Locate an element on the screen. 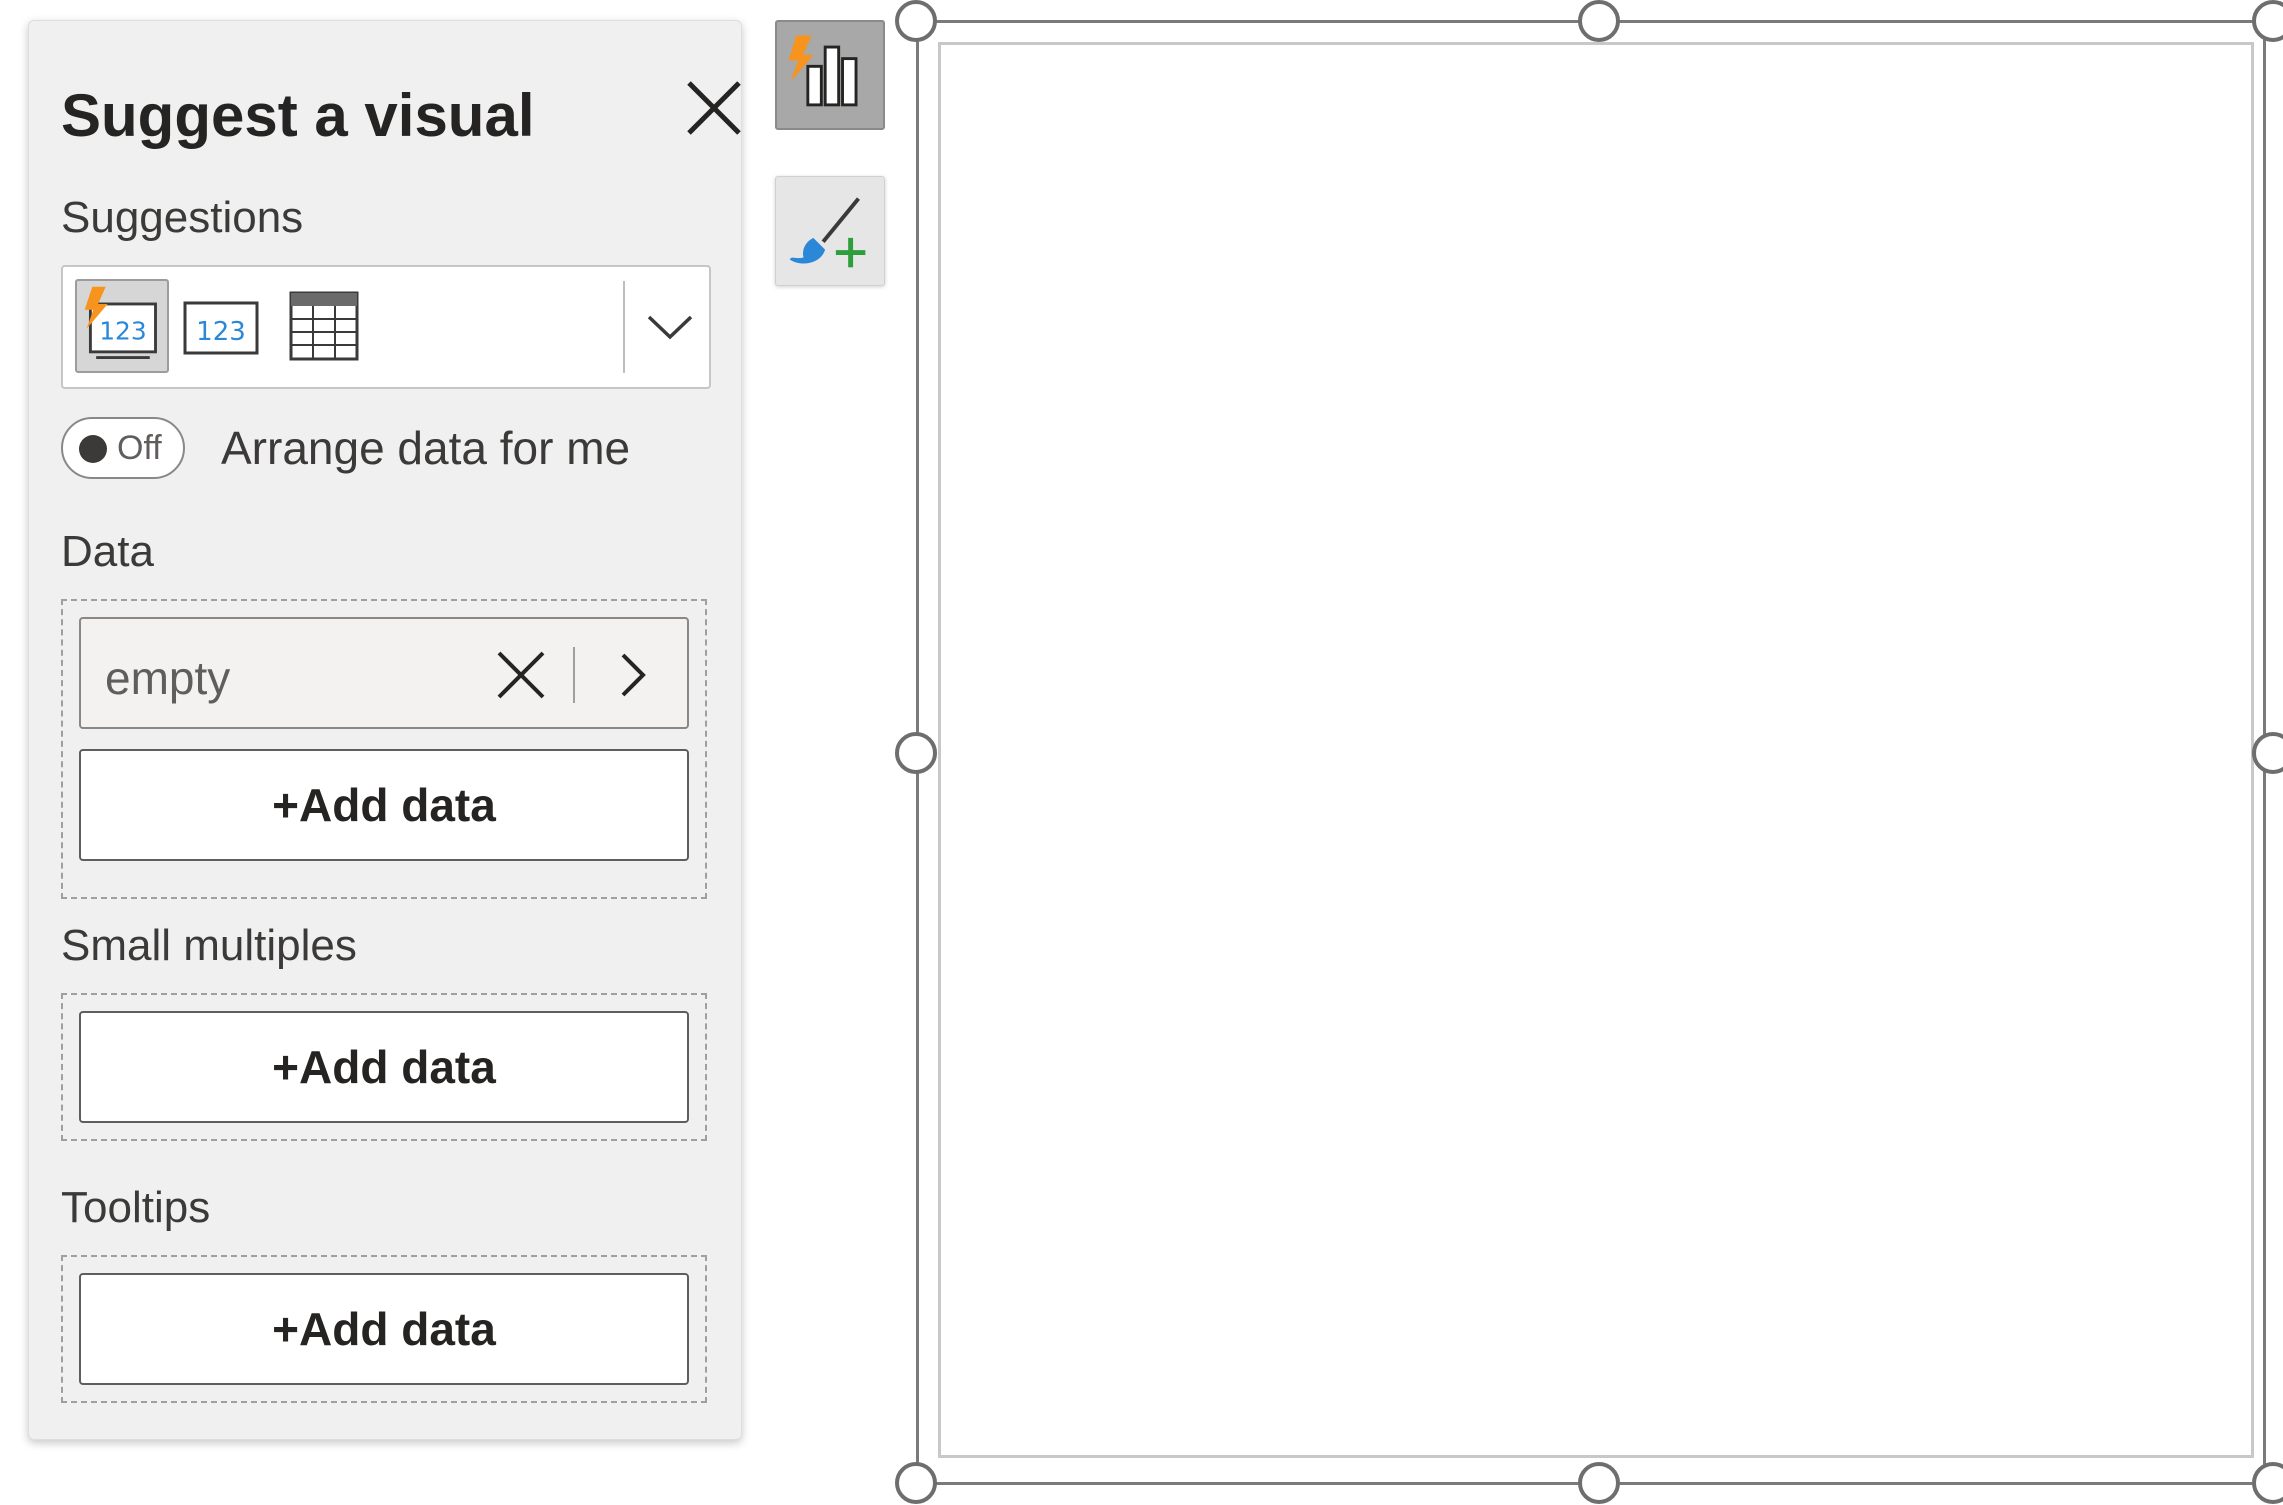 This screenshot has height=1505, width=2283. tooltips-label: Tooltips is located at coordinates (136, 1207).